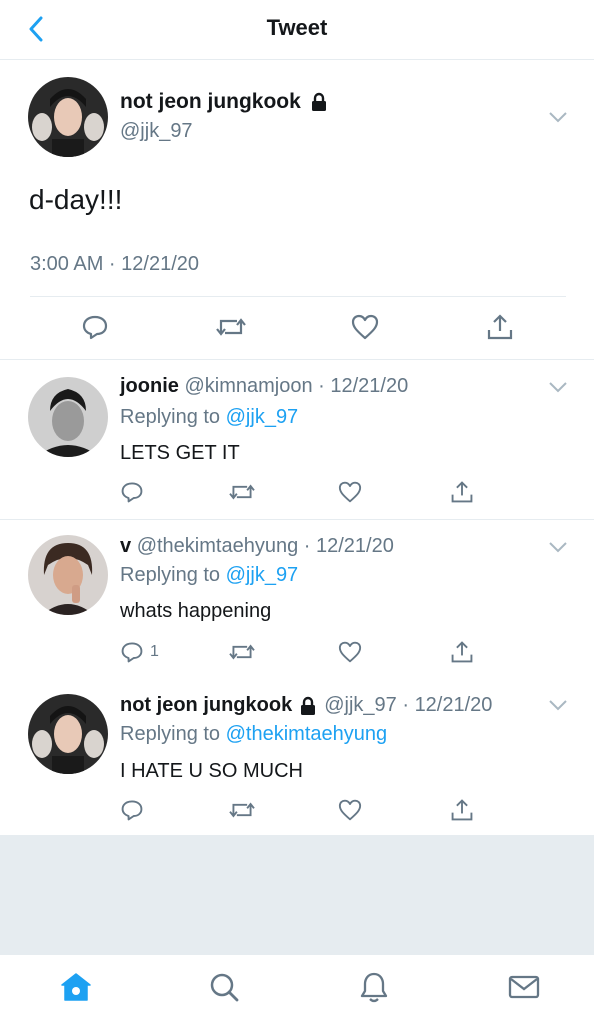 This screenshot has width=594, height=1024. What do you see at coordinates (218, 546) in the screenshot?
I see `reply-author-handle: @thekimtaehyung` at bounding box center [218, 546].